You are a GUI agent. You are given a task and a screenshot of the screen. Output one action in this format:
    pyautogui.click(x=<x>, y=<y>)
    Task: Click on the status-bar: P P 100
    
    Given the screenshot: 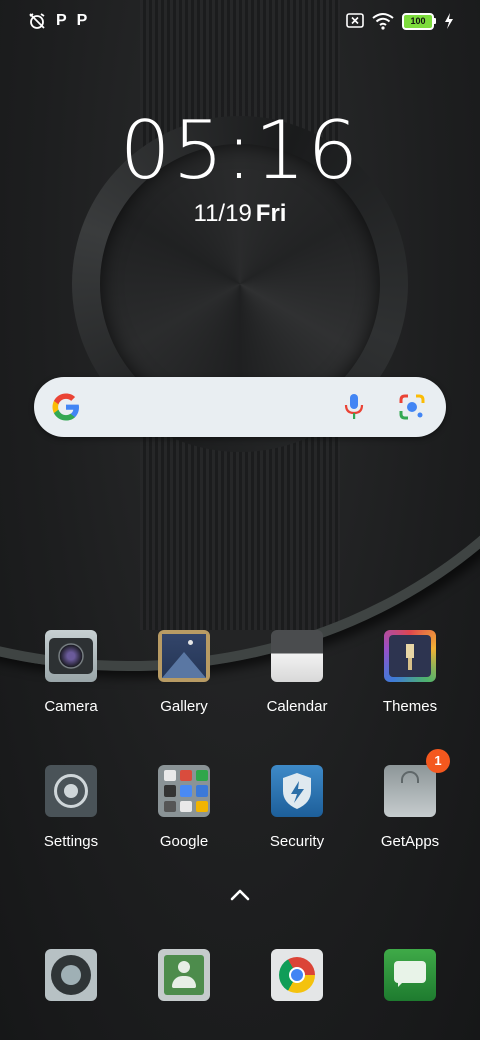 What is the action you would take?
    pyautogui.click(x=240, y=22)
    